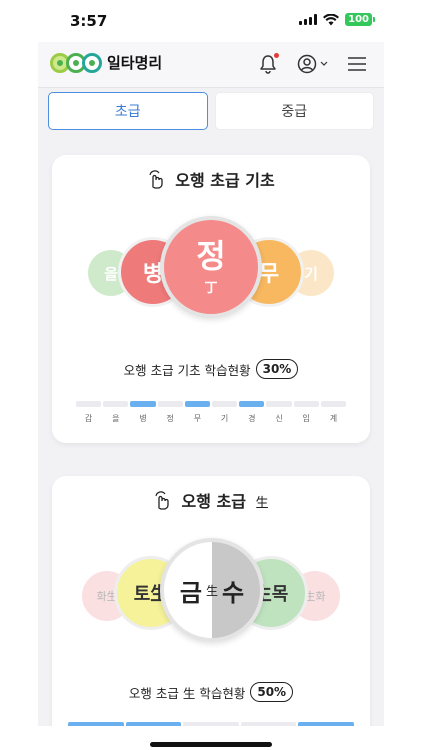 The image size is (422, 750). I want to click on logo: 일타명리, so click(106, 62).